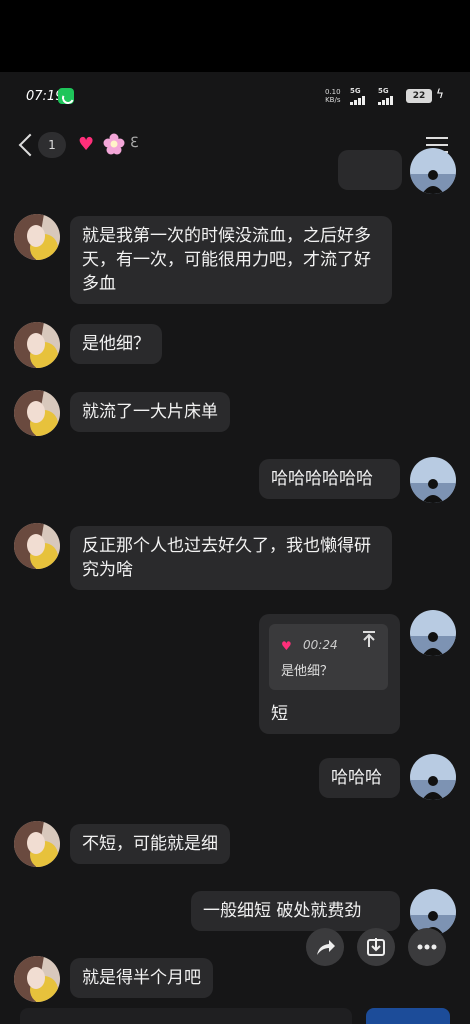 This screenshot has width=470, height=1024. What do you see at coordinates (26, 145) in the screenshot?
I see `back-icon` at bounding box center [26, 145].